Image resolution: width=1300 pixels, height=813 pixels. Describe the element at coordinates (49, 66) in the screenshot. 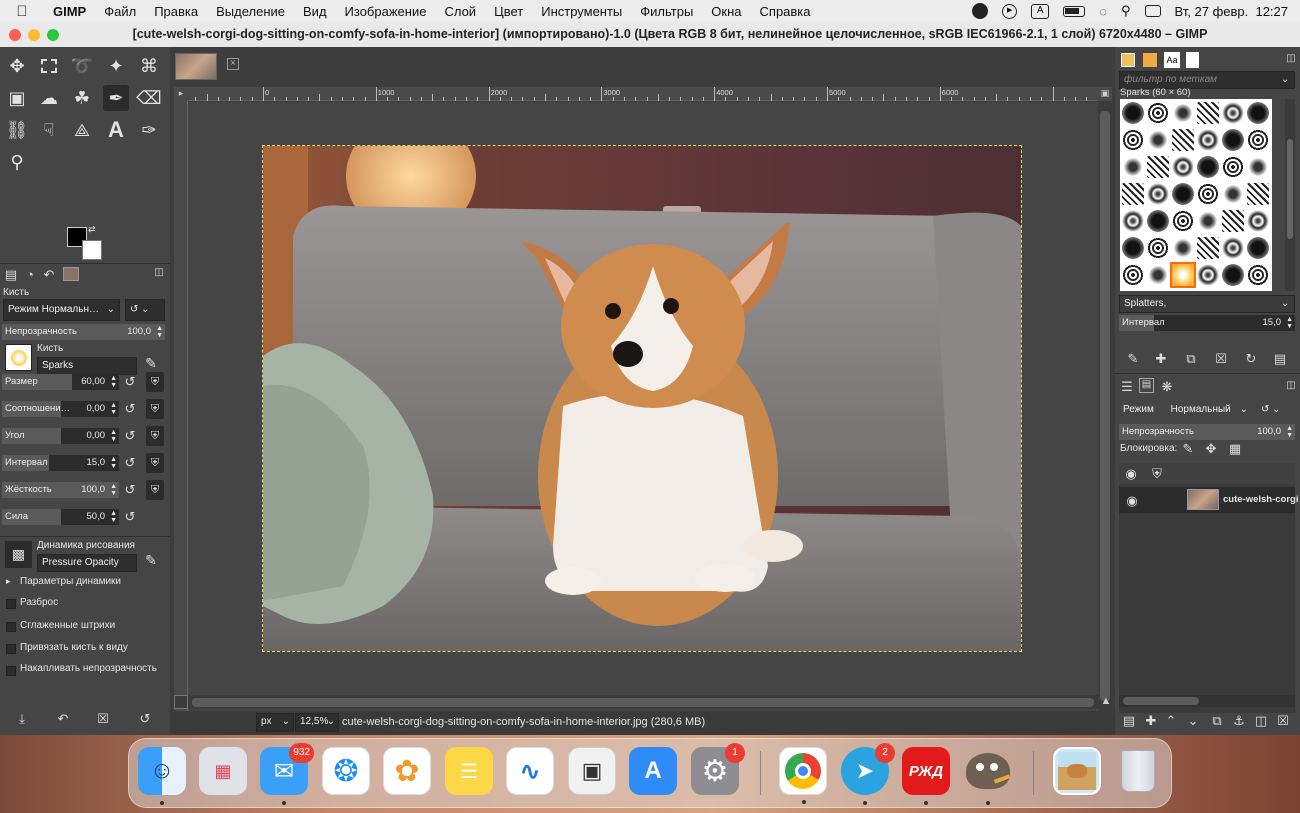

I see `rect-select-tool-icon` at that location.